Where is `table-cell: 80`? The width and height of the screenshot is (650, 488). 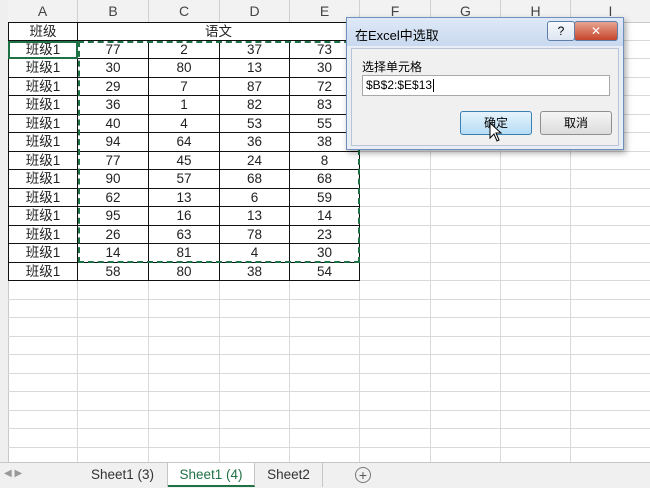
table-cell: 80 is located at coordinates (184, 271).